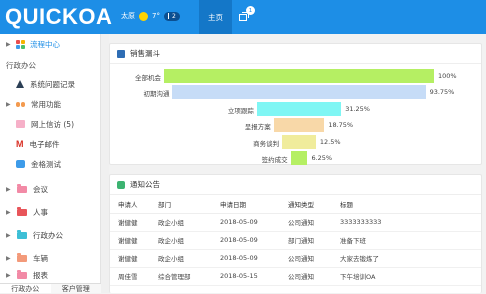 This screenshot has width=486, height=294. What do you see at coordinates (322, 158) in the screenshot?
I see `funnel-percent-label: 6.25%` at bounding box center [322, 158].